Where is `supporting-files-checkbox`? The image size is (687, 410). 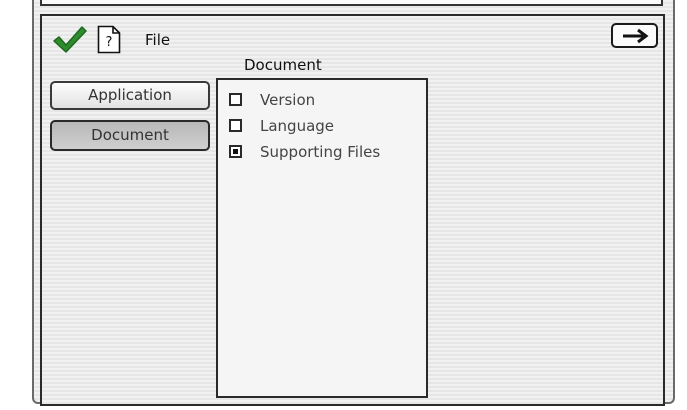 supporting-files-checkbox is located at coordinates (235, 151).